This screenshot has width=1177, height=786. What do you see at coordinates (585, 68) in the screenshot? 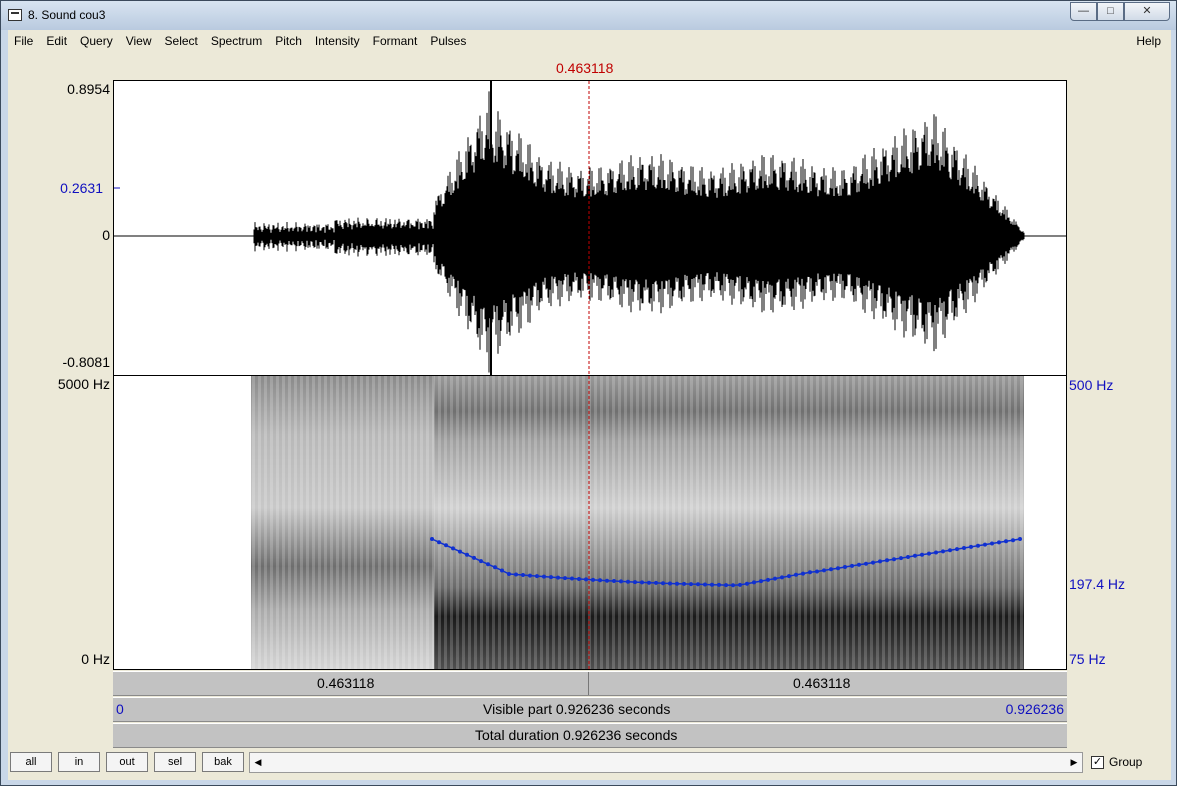
I see `cursor-time-label: 0.463118` at bounding box center [585, 68].